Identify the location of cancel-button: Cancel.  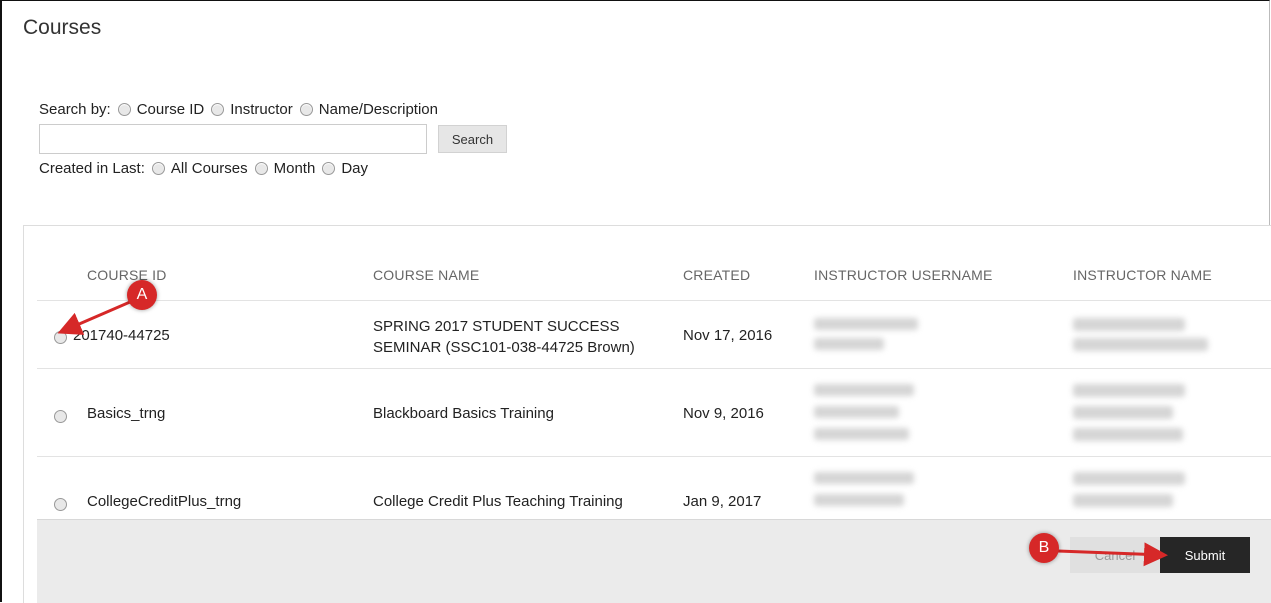
(1115, 555).